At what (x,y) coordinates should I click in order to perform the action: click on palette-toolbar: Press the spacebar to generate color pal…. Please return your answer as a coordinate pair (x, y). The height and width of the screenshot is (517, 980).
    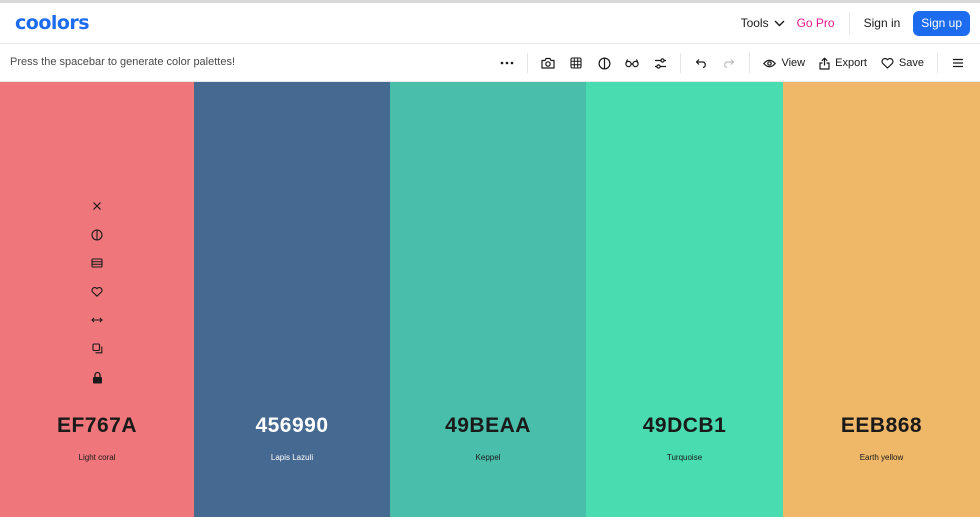
    Looking at the image, I should click on (490, 63).